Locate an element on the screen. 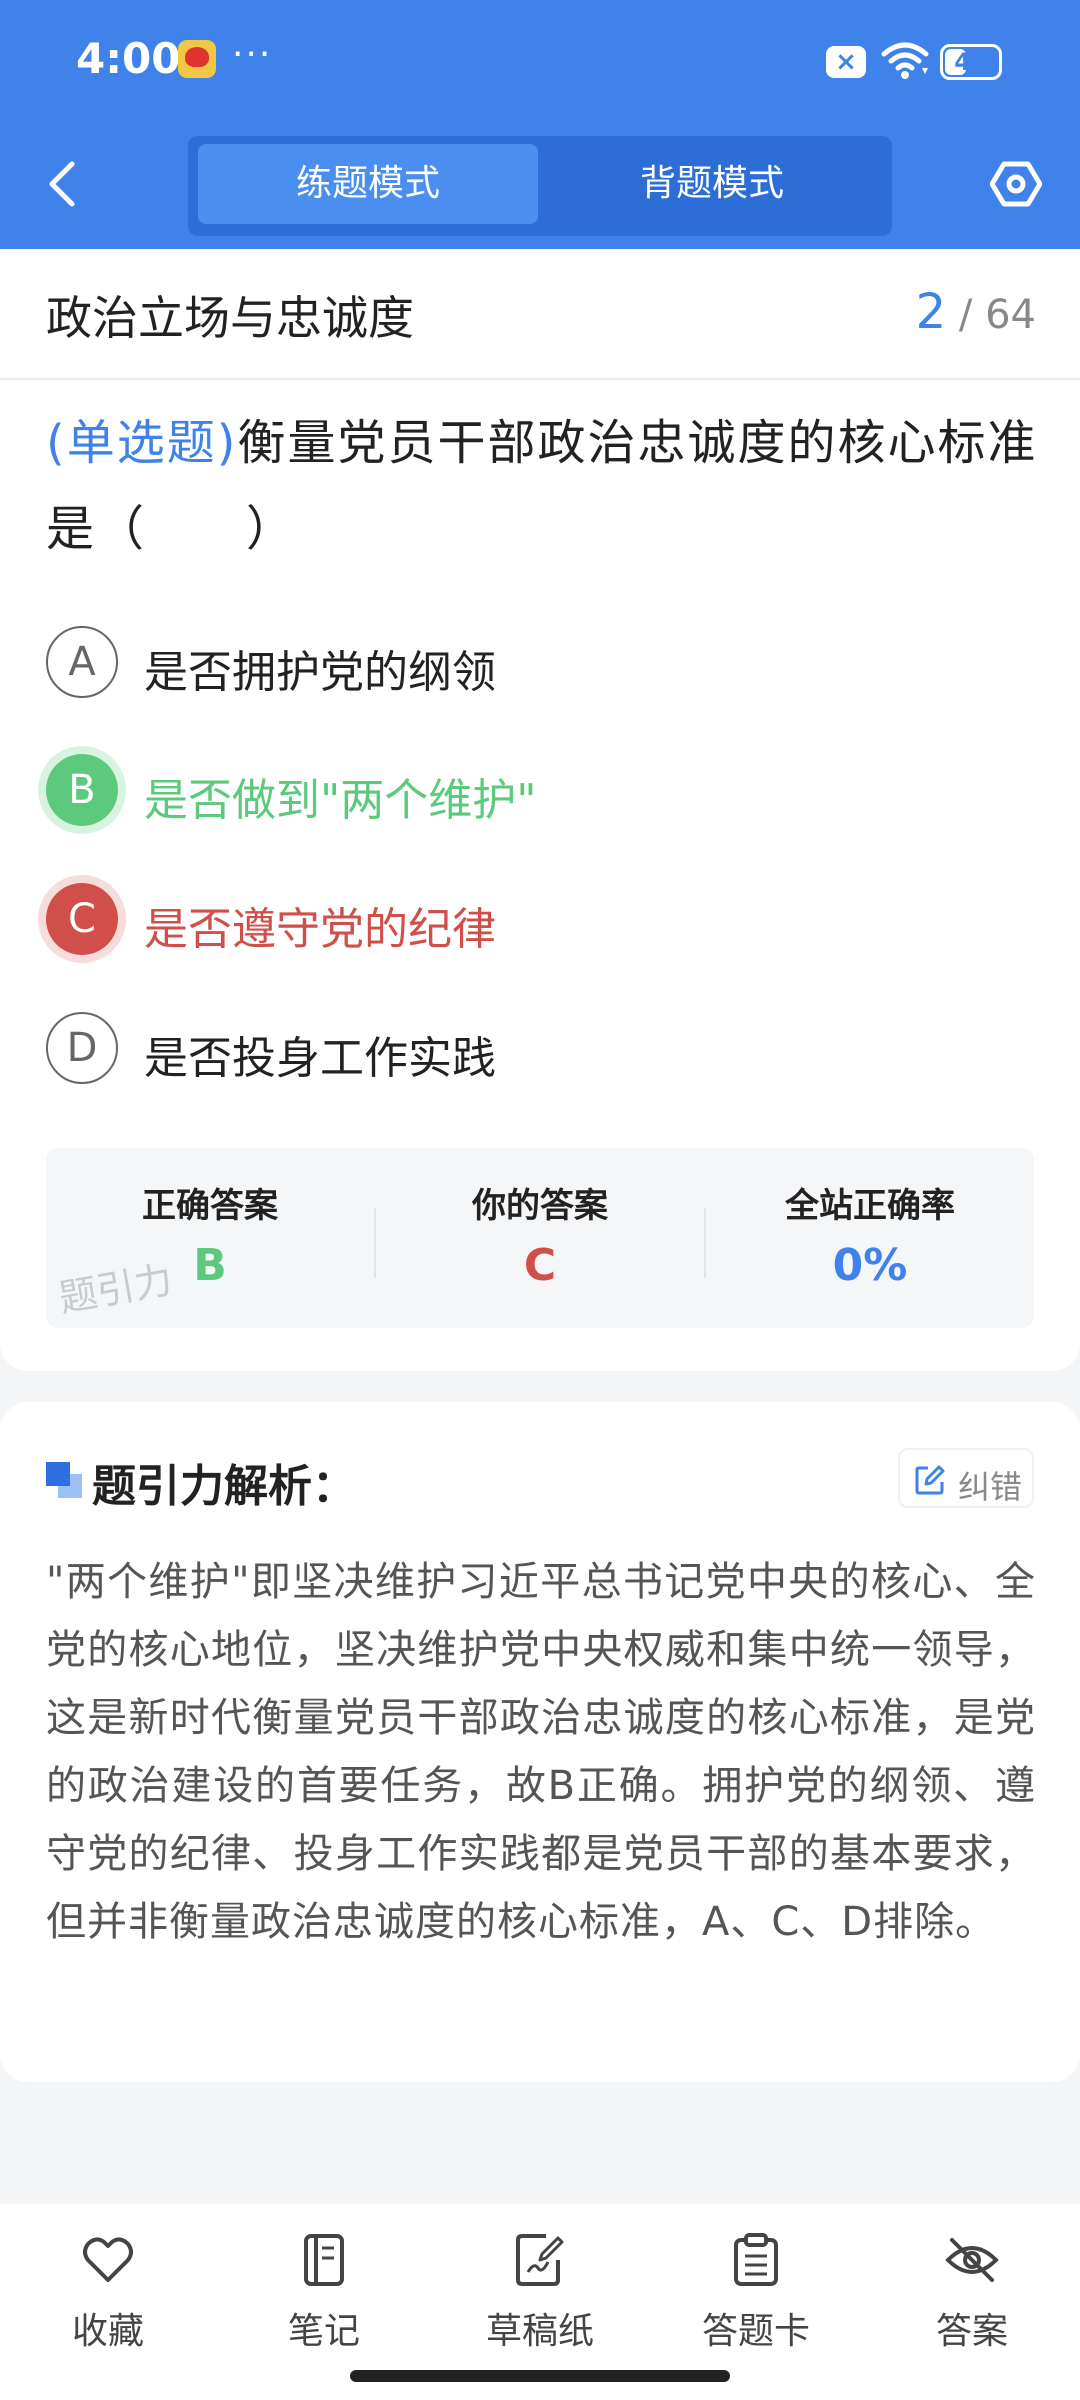 The image size is (1080, 2400). analysis-title: 题引力解析： is located at coordinates (224, 1486).